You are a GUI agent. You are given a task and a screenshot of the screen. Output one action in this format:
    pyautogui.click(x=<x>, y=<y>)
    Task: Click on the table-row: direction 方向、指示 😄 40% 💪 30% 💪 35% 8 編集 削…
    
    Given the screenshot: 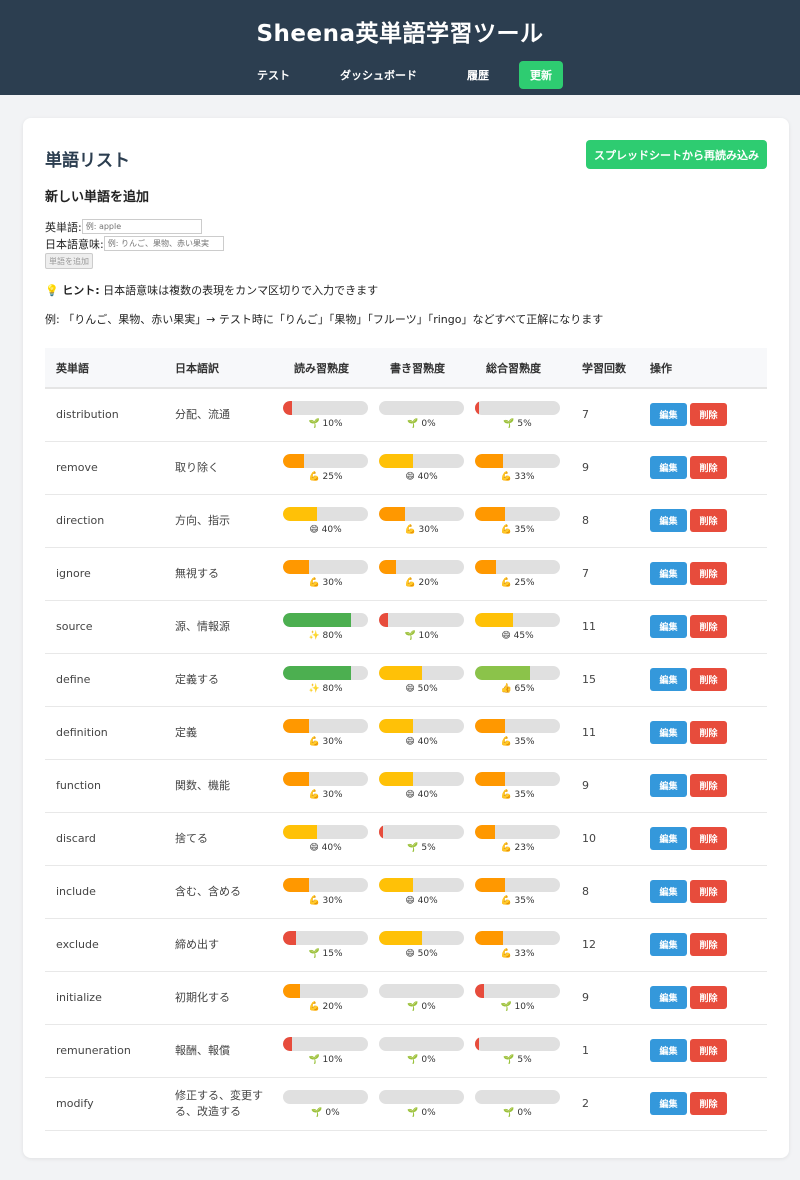 What is the action you would take?
    pyautogui.click(x=406, y=520)
    